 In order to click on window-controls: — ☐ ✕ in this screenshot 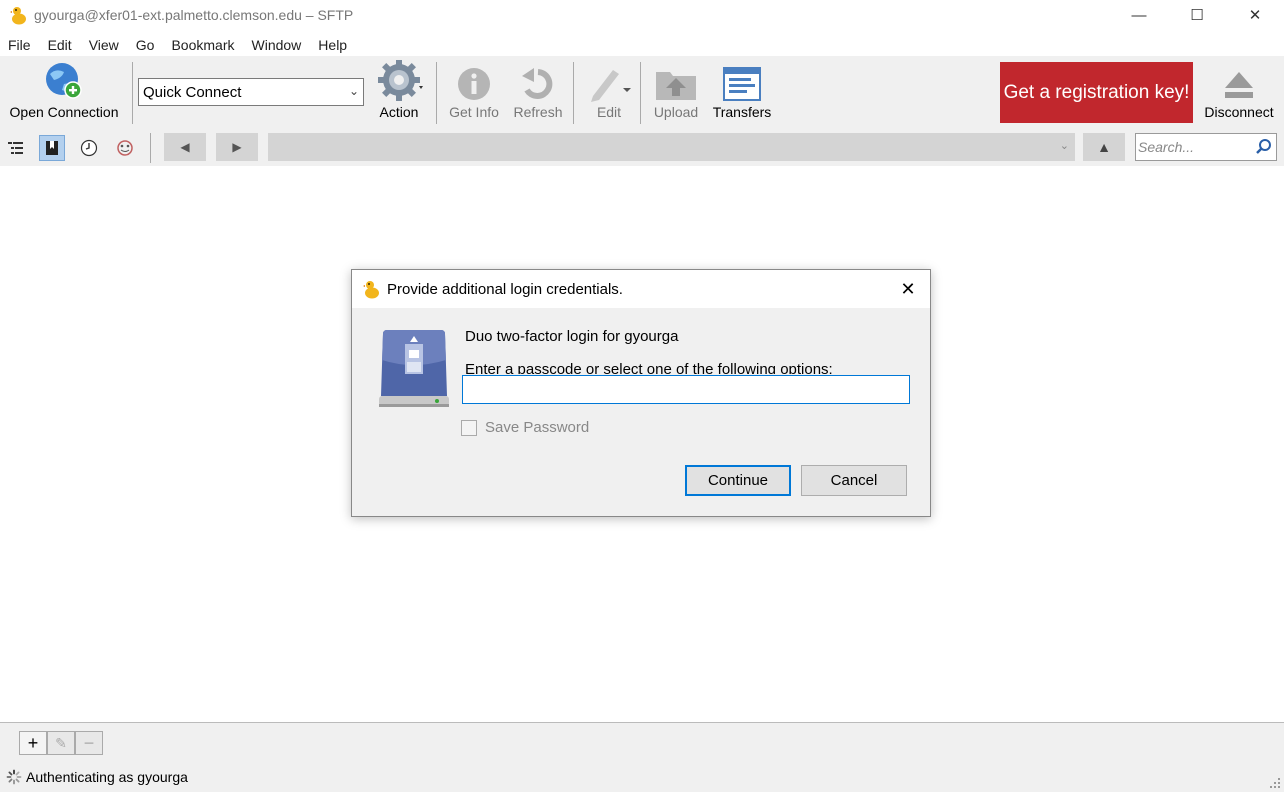, I will do `click(1197, 15)`.